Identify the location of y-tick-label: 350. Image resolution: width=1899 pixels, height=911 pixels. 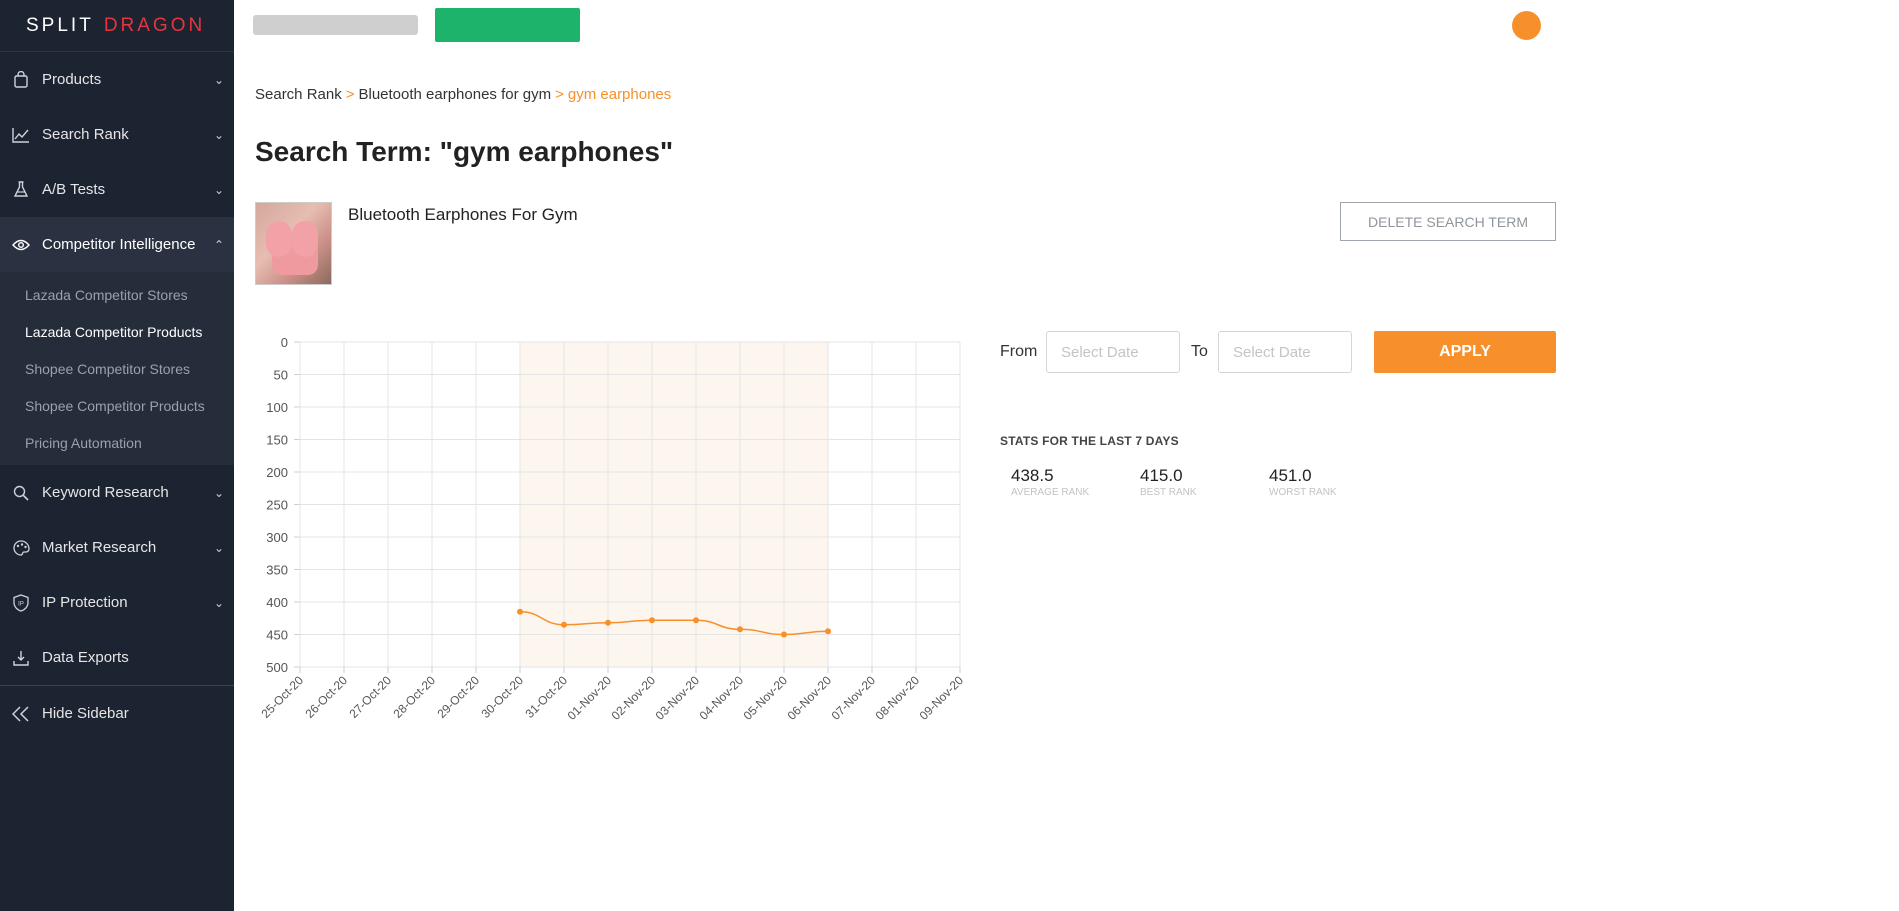
(277, 570).